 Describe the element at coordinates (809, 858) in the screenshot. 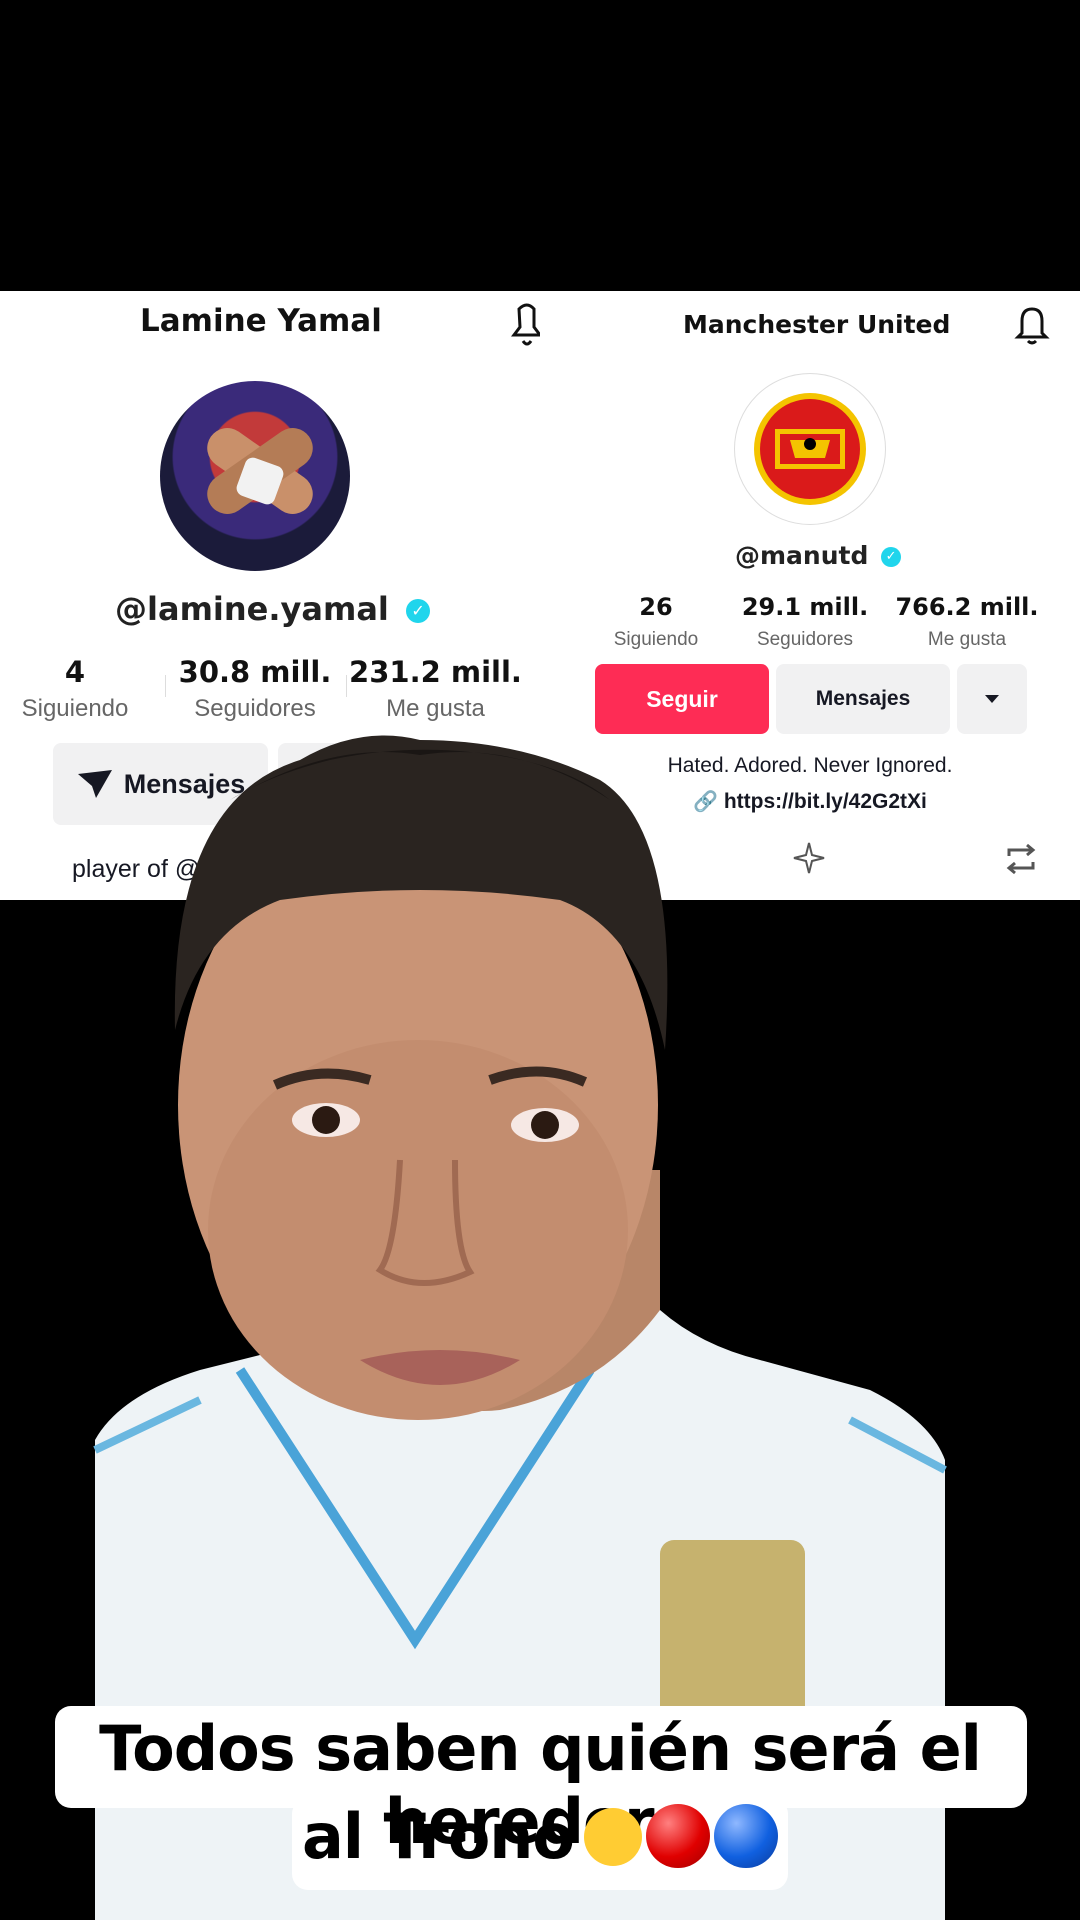

I see `sparkle-icon` at that location.